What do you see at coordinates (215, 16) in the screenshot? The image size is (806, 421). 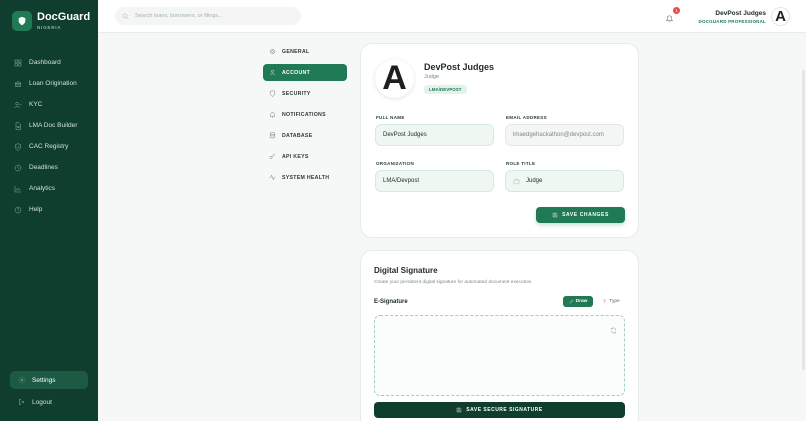 I see `search-input` at bounding box center [215, 16].